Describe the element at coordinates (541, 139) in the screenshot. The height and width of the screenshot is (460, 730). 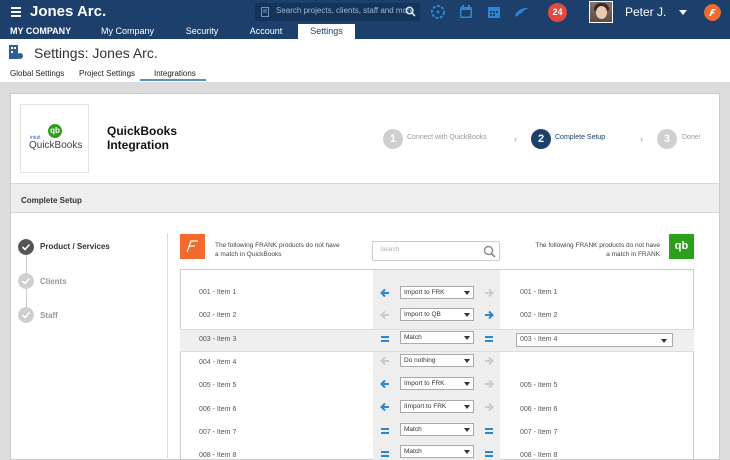
I see `step-2-number: 2` at that location.